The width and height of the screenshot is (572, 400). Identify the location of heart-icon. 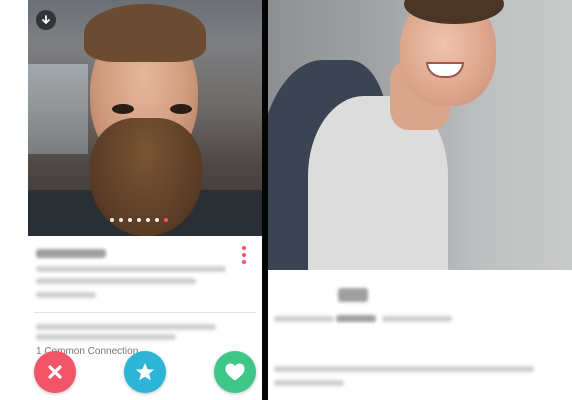
(235, 372).